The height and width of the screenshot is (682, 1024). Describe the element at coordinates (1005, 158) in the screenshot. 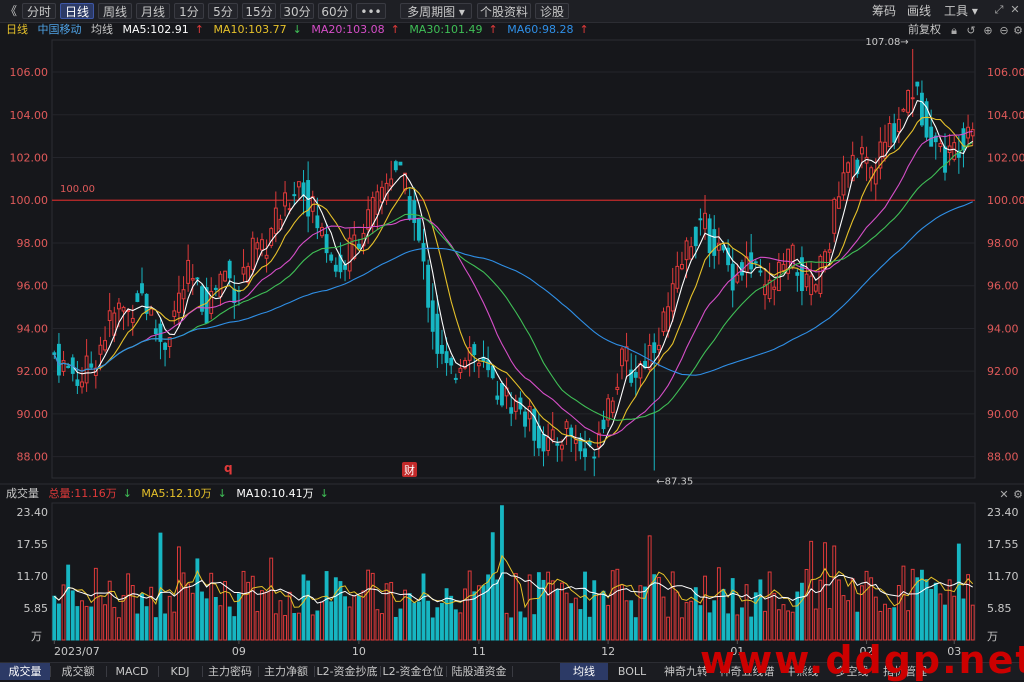

I see `price-tick-right: 102.00` at that location.